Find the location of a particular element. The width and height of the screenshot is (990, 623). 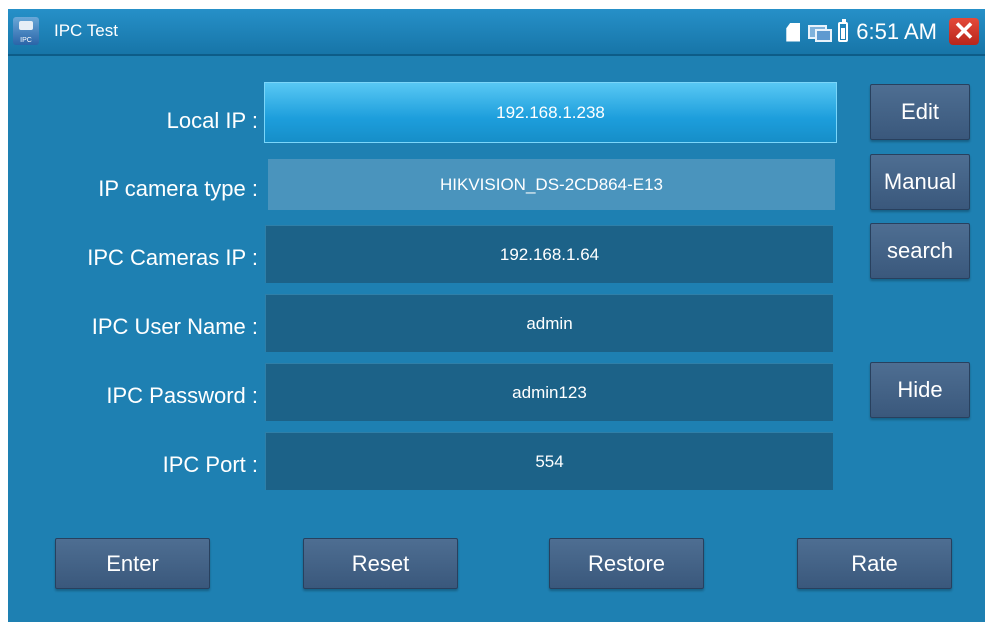

reset-button: Reset is located at coordinates (380, 563).